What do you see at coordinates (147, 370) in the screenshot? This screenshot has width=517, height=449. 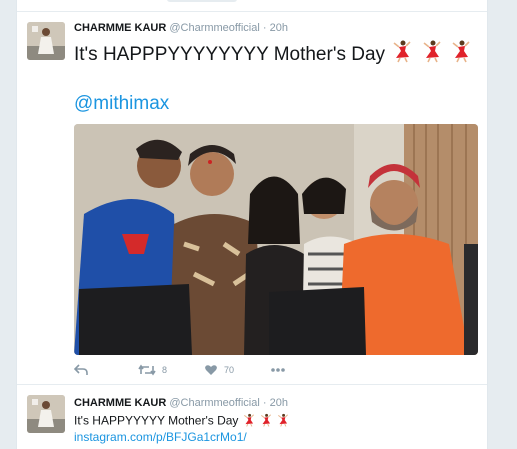 I see `retweet-icon` at bounding box center [147, 370].